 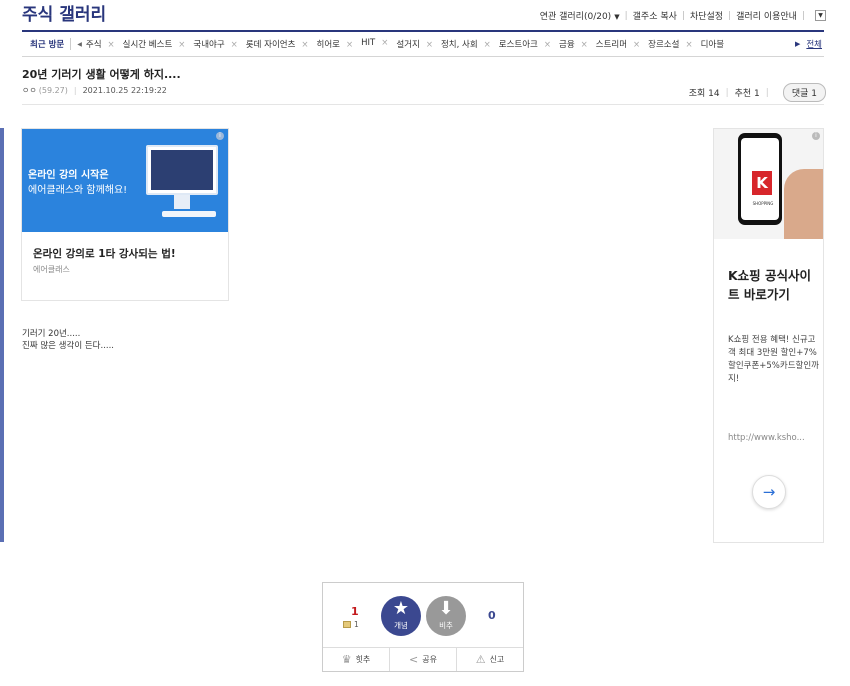 I want to click on upvote-label: 개념, so click(x=401, y=625).